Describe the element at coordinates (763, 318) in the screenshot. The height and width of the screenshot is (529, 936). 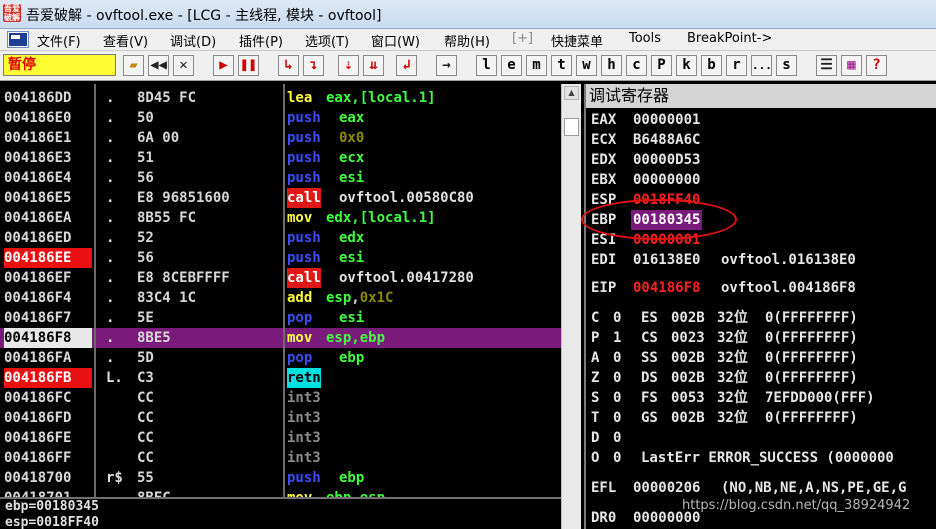
I see `segment-row: C 0 ES 002B 32位 0(FFFFFFFF)` at that location.